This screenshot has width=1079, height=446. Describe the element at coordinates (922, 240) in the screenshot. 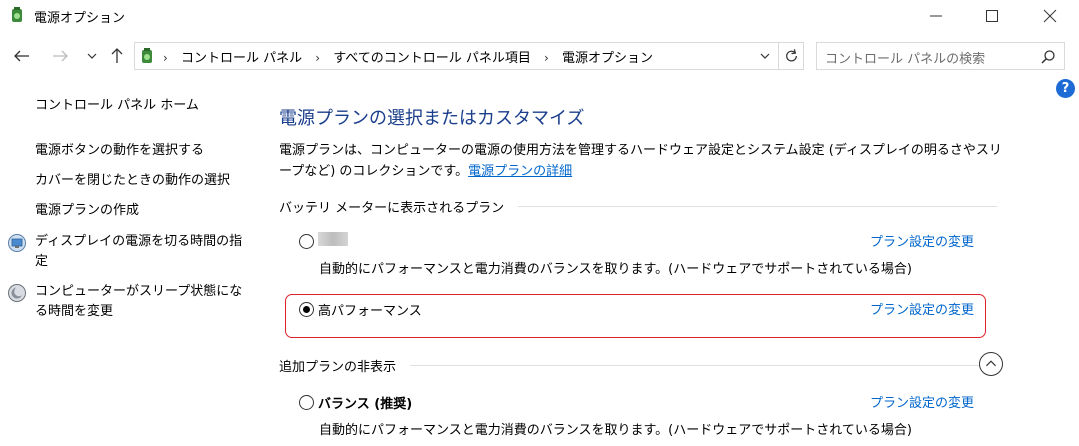

I see `plan-settings-link-1: プラン設定の変更` at that location.